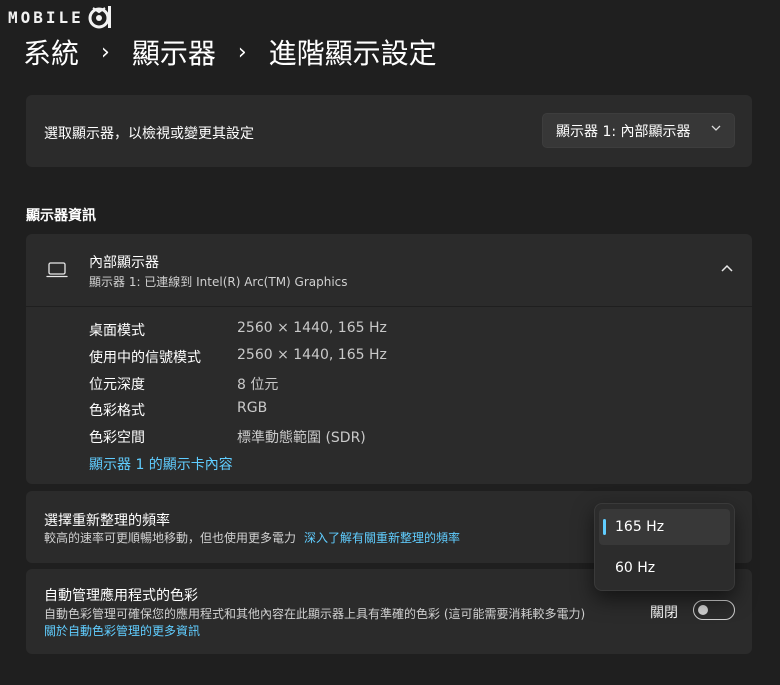 Image resolution: width=780 pixels, height=685 pixels. What do you see at coordinates (716, 129) in the screenshot?
I see `chevron-down-icon` at bounding box center [716, 129].